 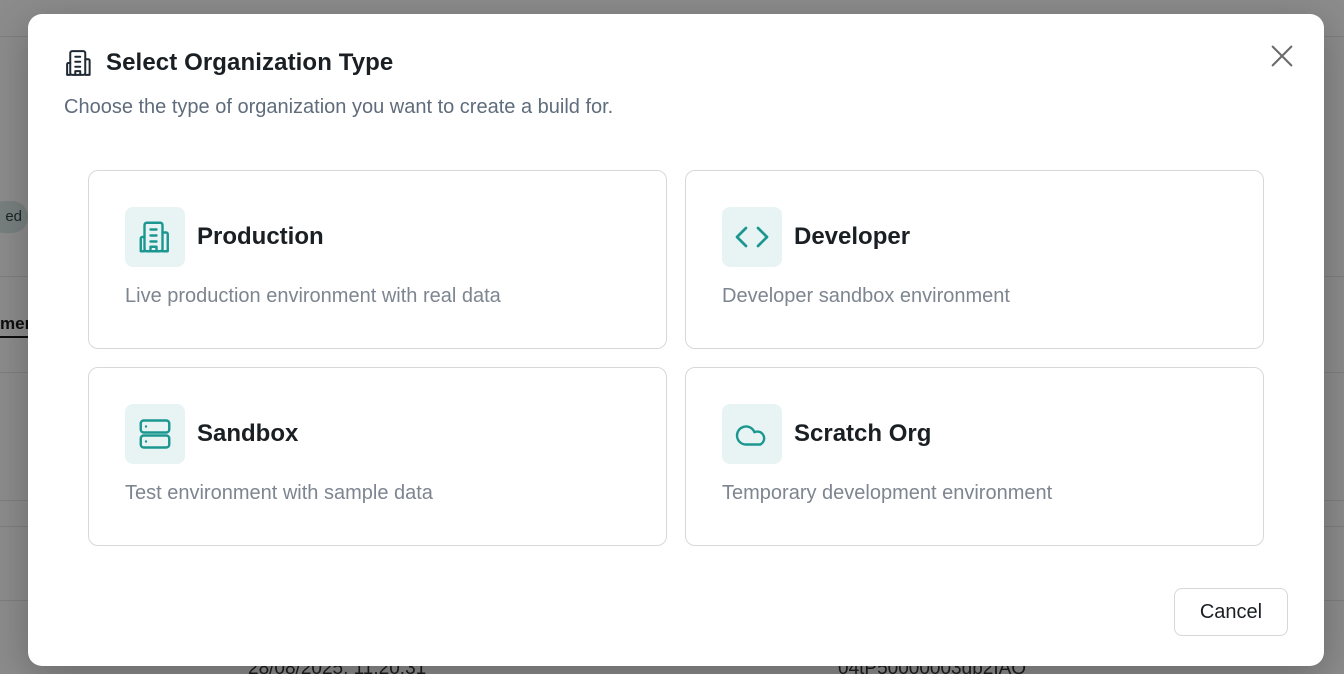 I want to click on code-icon, so click(x=752, y=237).